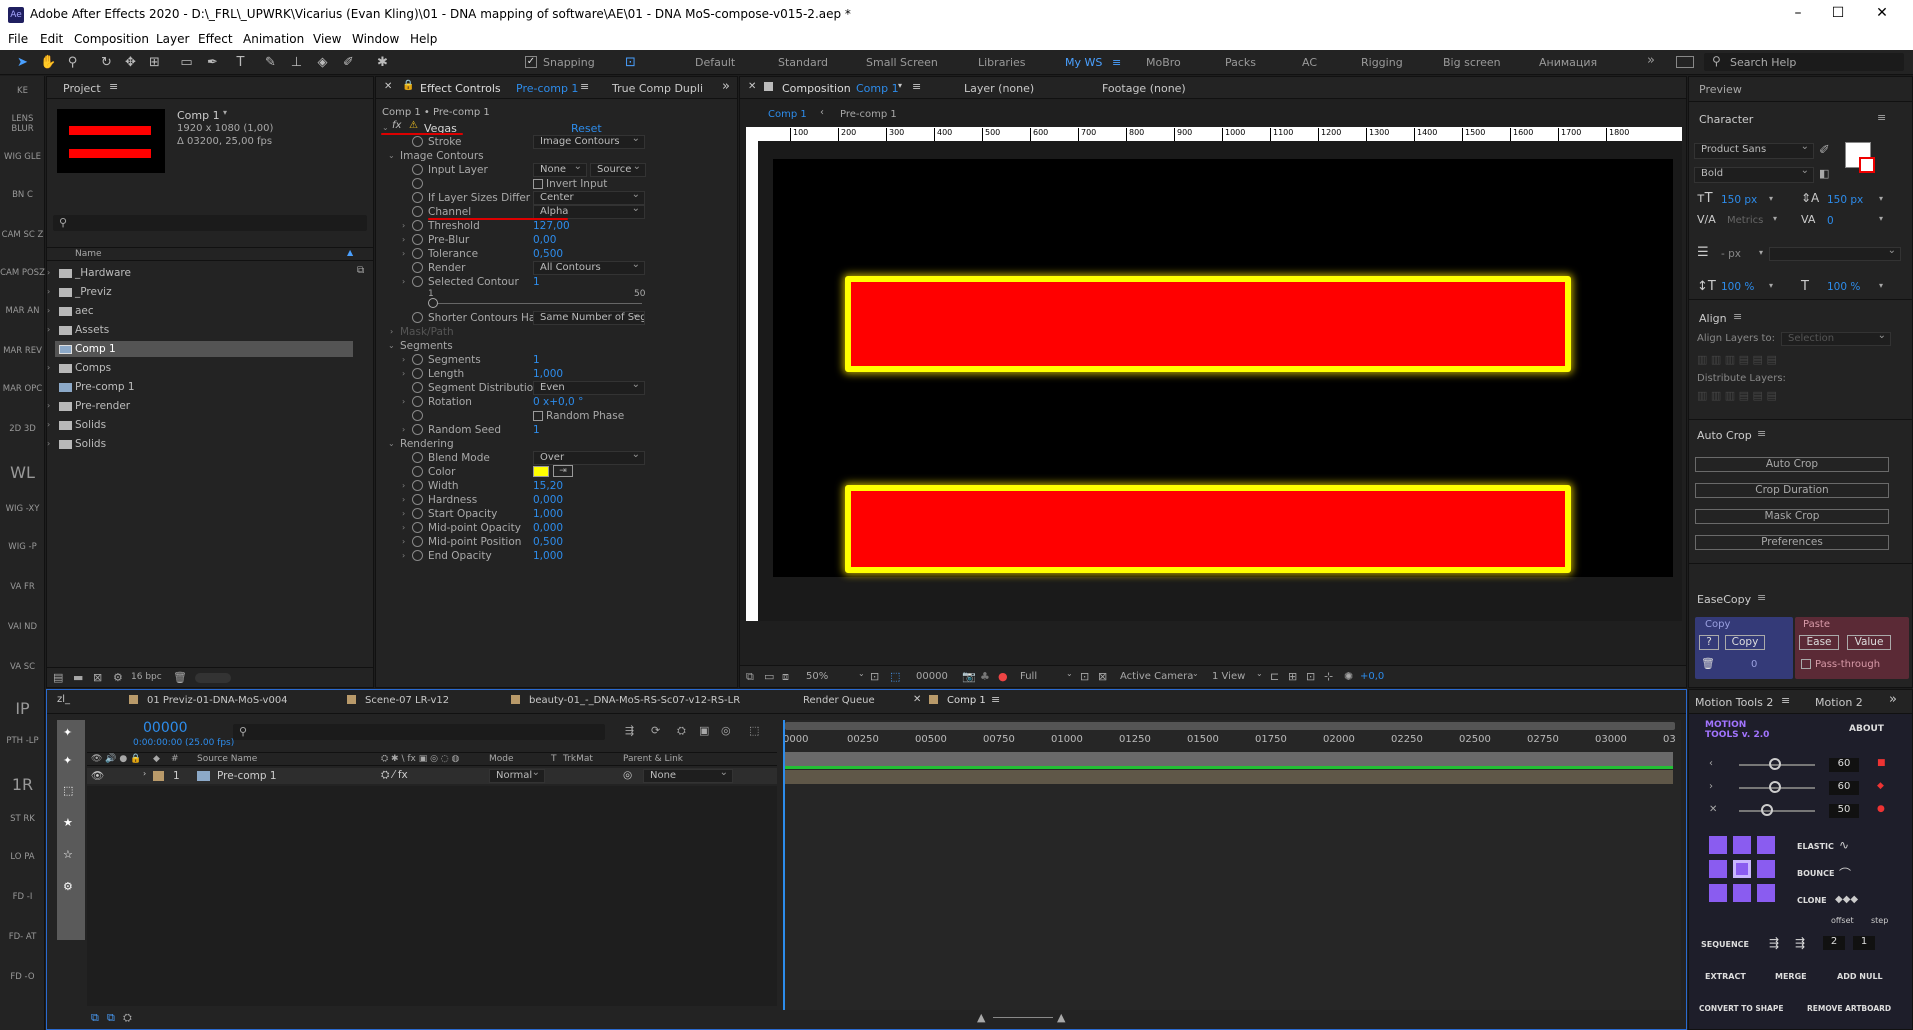 This screenshot has height=1030, width=1913. Describe the element at coordinates (1745, 642) in the screenshot. I see `copy-button: Copy` at that location.